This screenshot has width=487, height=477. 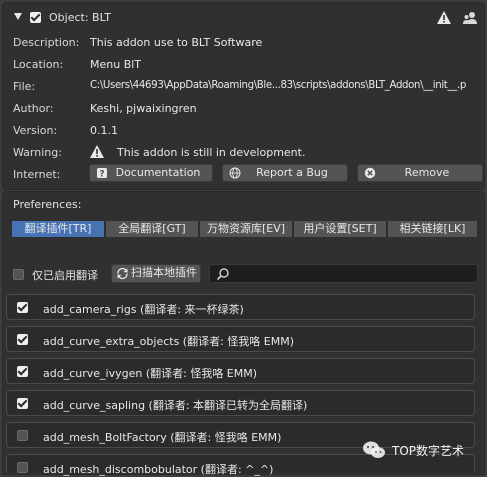 What do you see at coordinates (46, 42) in the screenshot?
I see `description-label: Description:` at bounding box center [46, 42].